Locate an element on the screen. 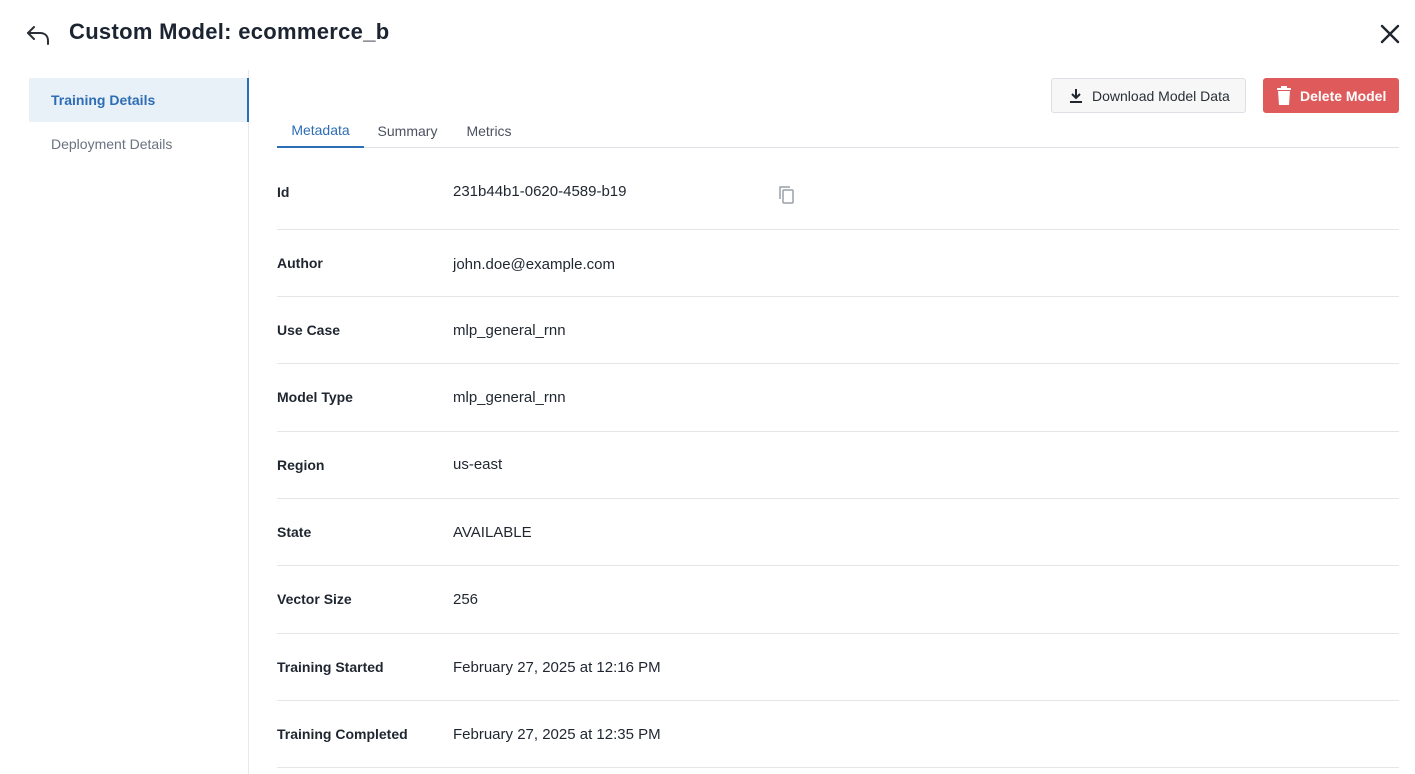 This screenshot has height=774, width=1415. download-icon is located at coordinates (1076, 95).